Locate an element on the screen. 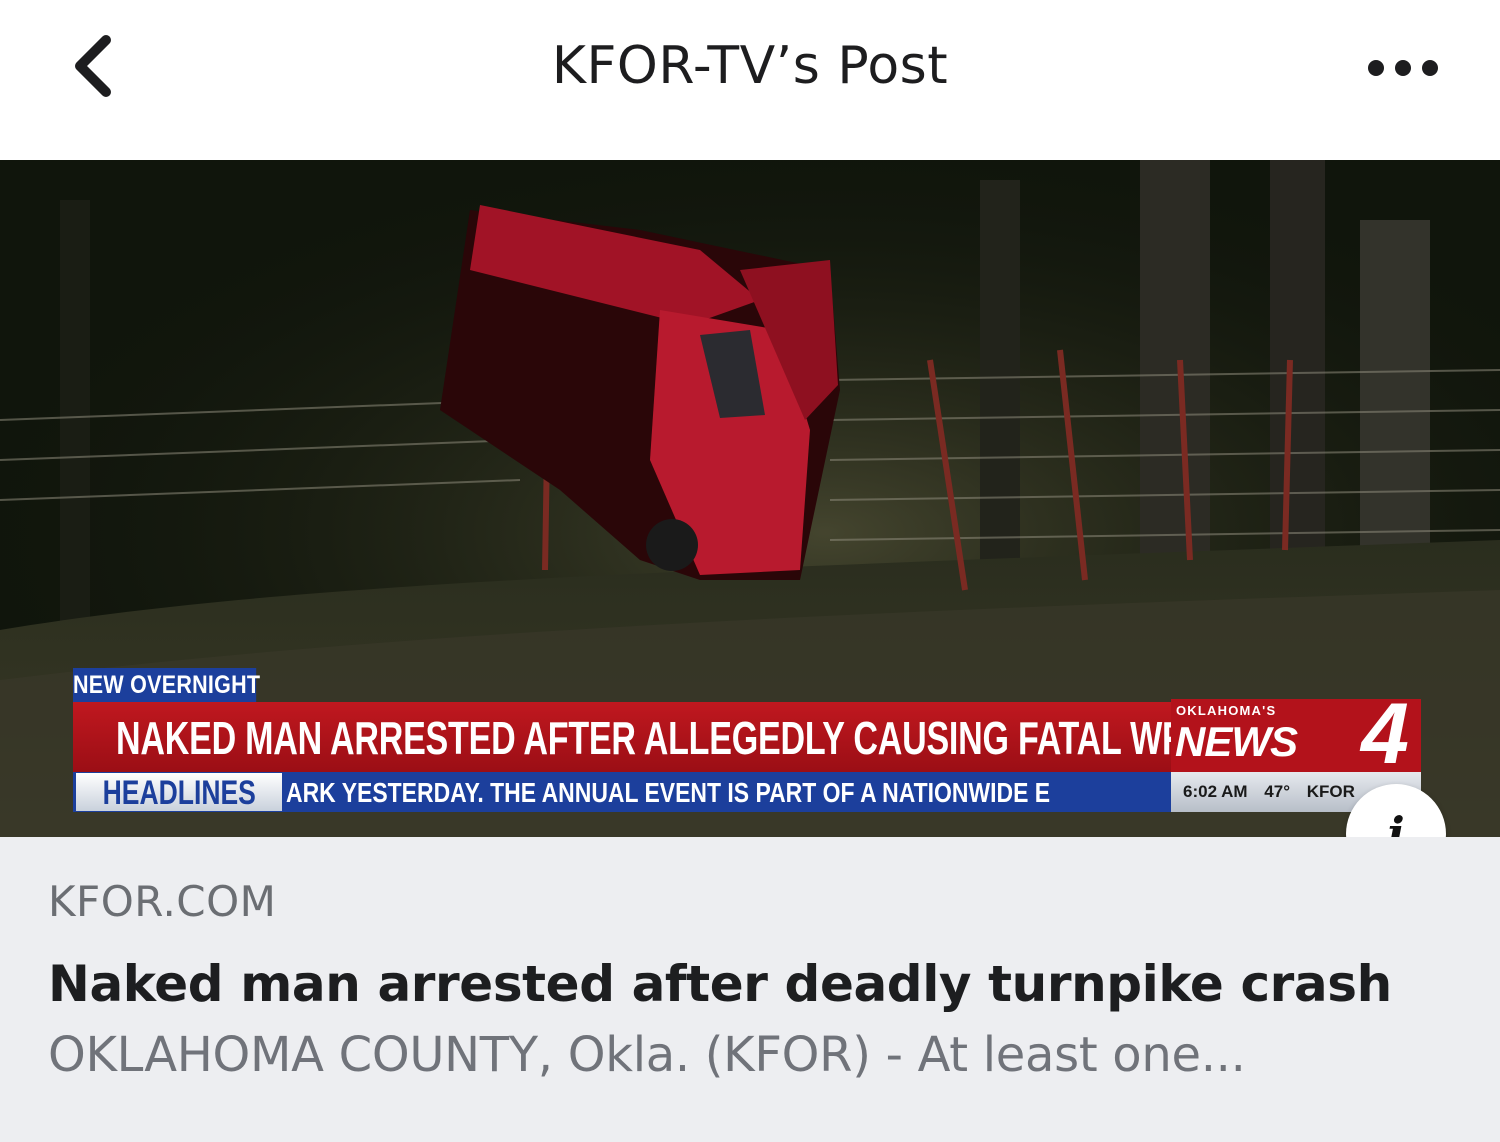 This screenshot has height=1142, width=1500. broadcast-time: 6:02 AM is located at coordinates (1215, 791).